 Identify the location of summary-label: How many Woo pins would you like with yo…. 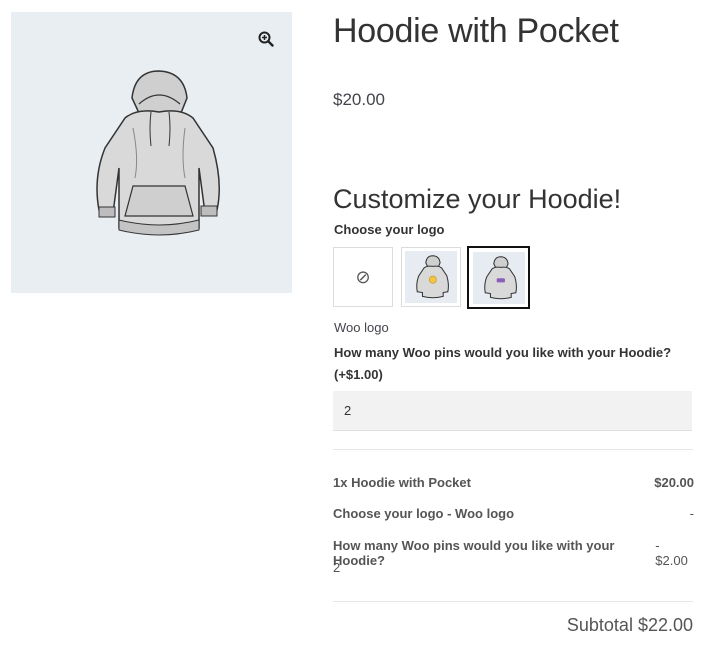
(474, 553).